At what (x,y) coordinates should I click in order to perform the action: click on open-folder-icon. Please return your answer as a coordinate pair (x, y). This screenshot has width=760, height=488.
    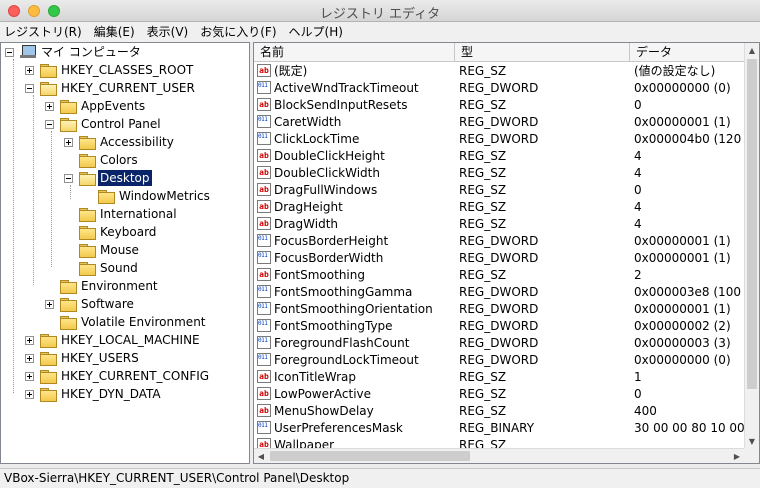
    Looking at the image, I should click on (68, 125).